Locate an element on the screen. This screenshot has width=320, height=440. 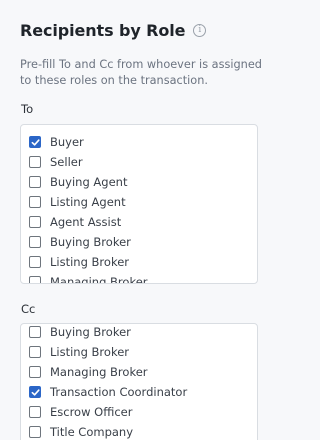
role-option-label: Buying Agent is located at coordinates (89, 182).